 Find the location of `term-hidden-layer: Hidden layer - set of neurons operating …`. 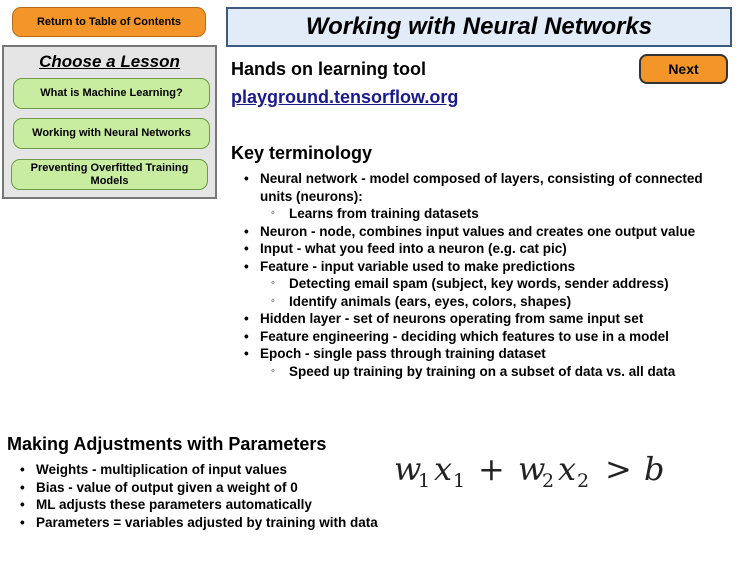

term-hidden-layer: Hidden layer - set of neurons operating … is located at coordinates (482, 319).